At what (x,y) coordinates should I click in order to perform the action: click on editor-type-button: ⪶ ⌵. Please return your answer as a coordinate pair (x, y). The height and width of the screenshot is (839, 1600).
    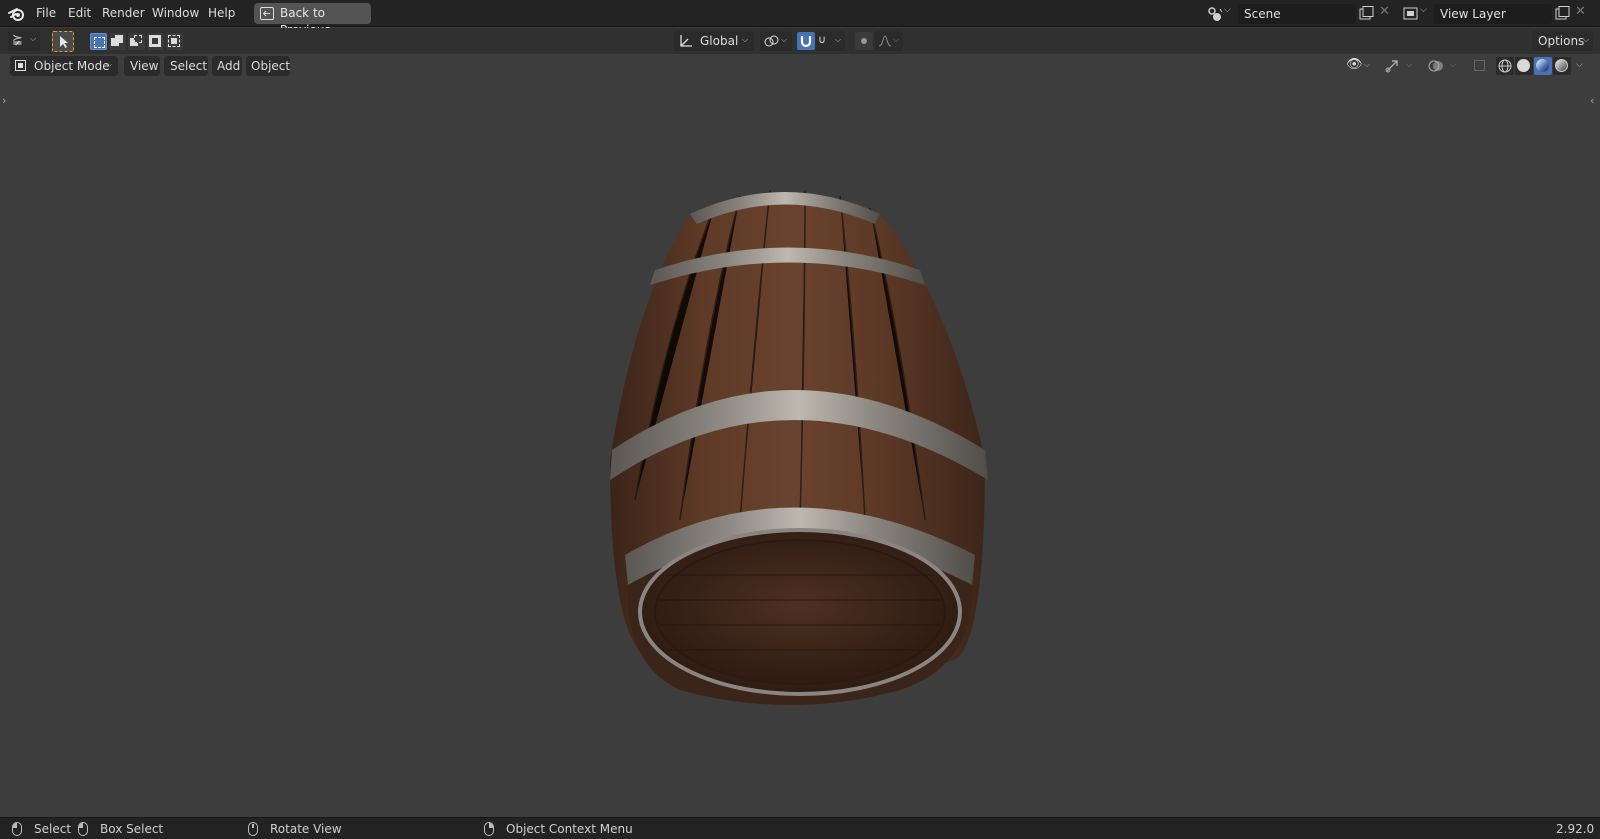
    Looking at the image, I should click on (24, 41).